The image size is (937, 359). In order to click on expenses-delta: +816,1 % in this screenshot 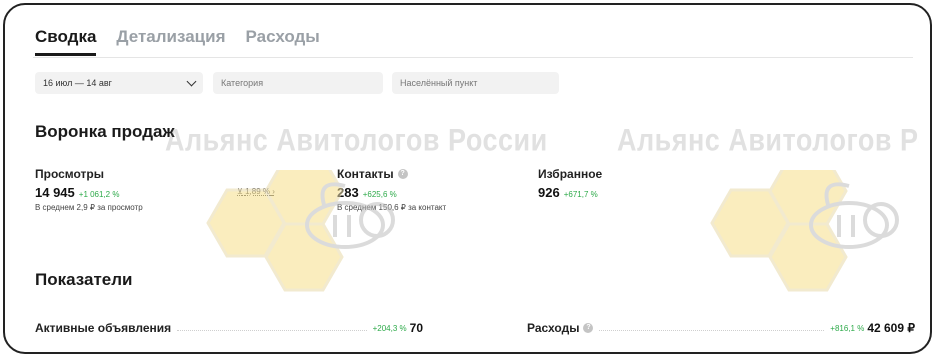, I will do `click(847, 328)`.